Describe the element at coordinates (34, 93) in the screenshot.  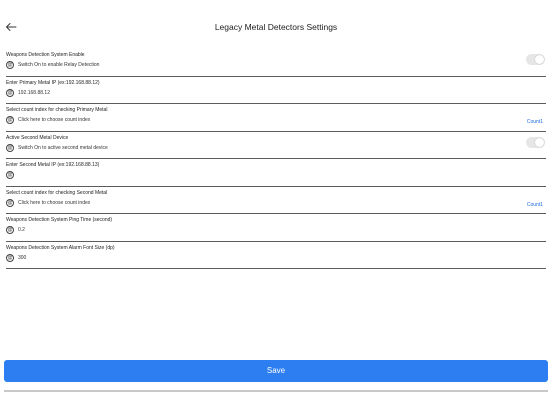
I see `primary-metal-ip-input: 192.168.88.12` at that location.